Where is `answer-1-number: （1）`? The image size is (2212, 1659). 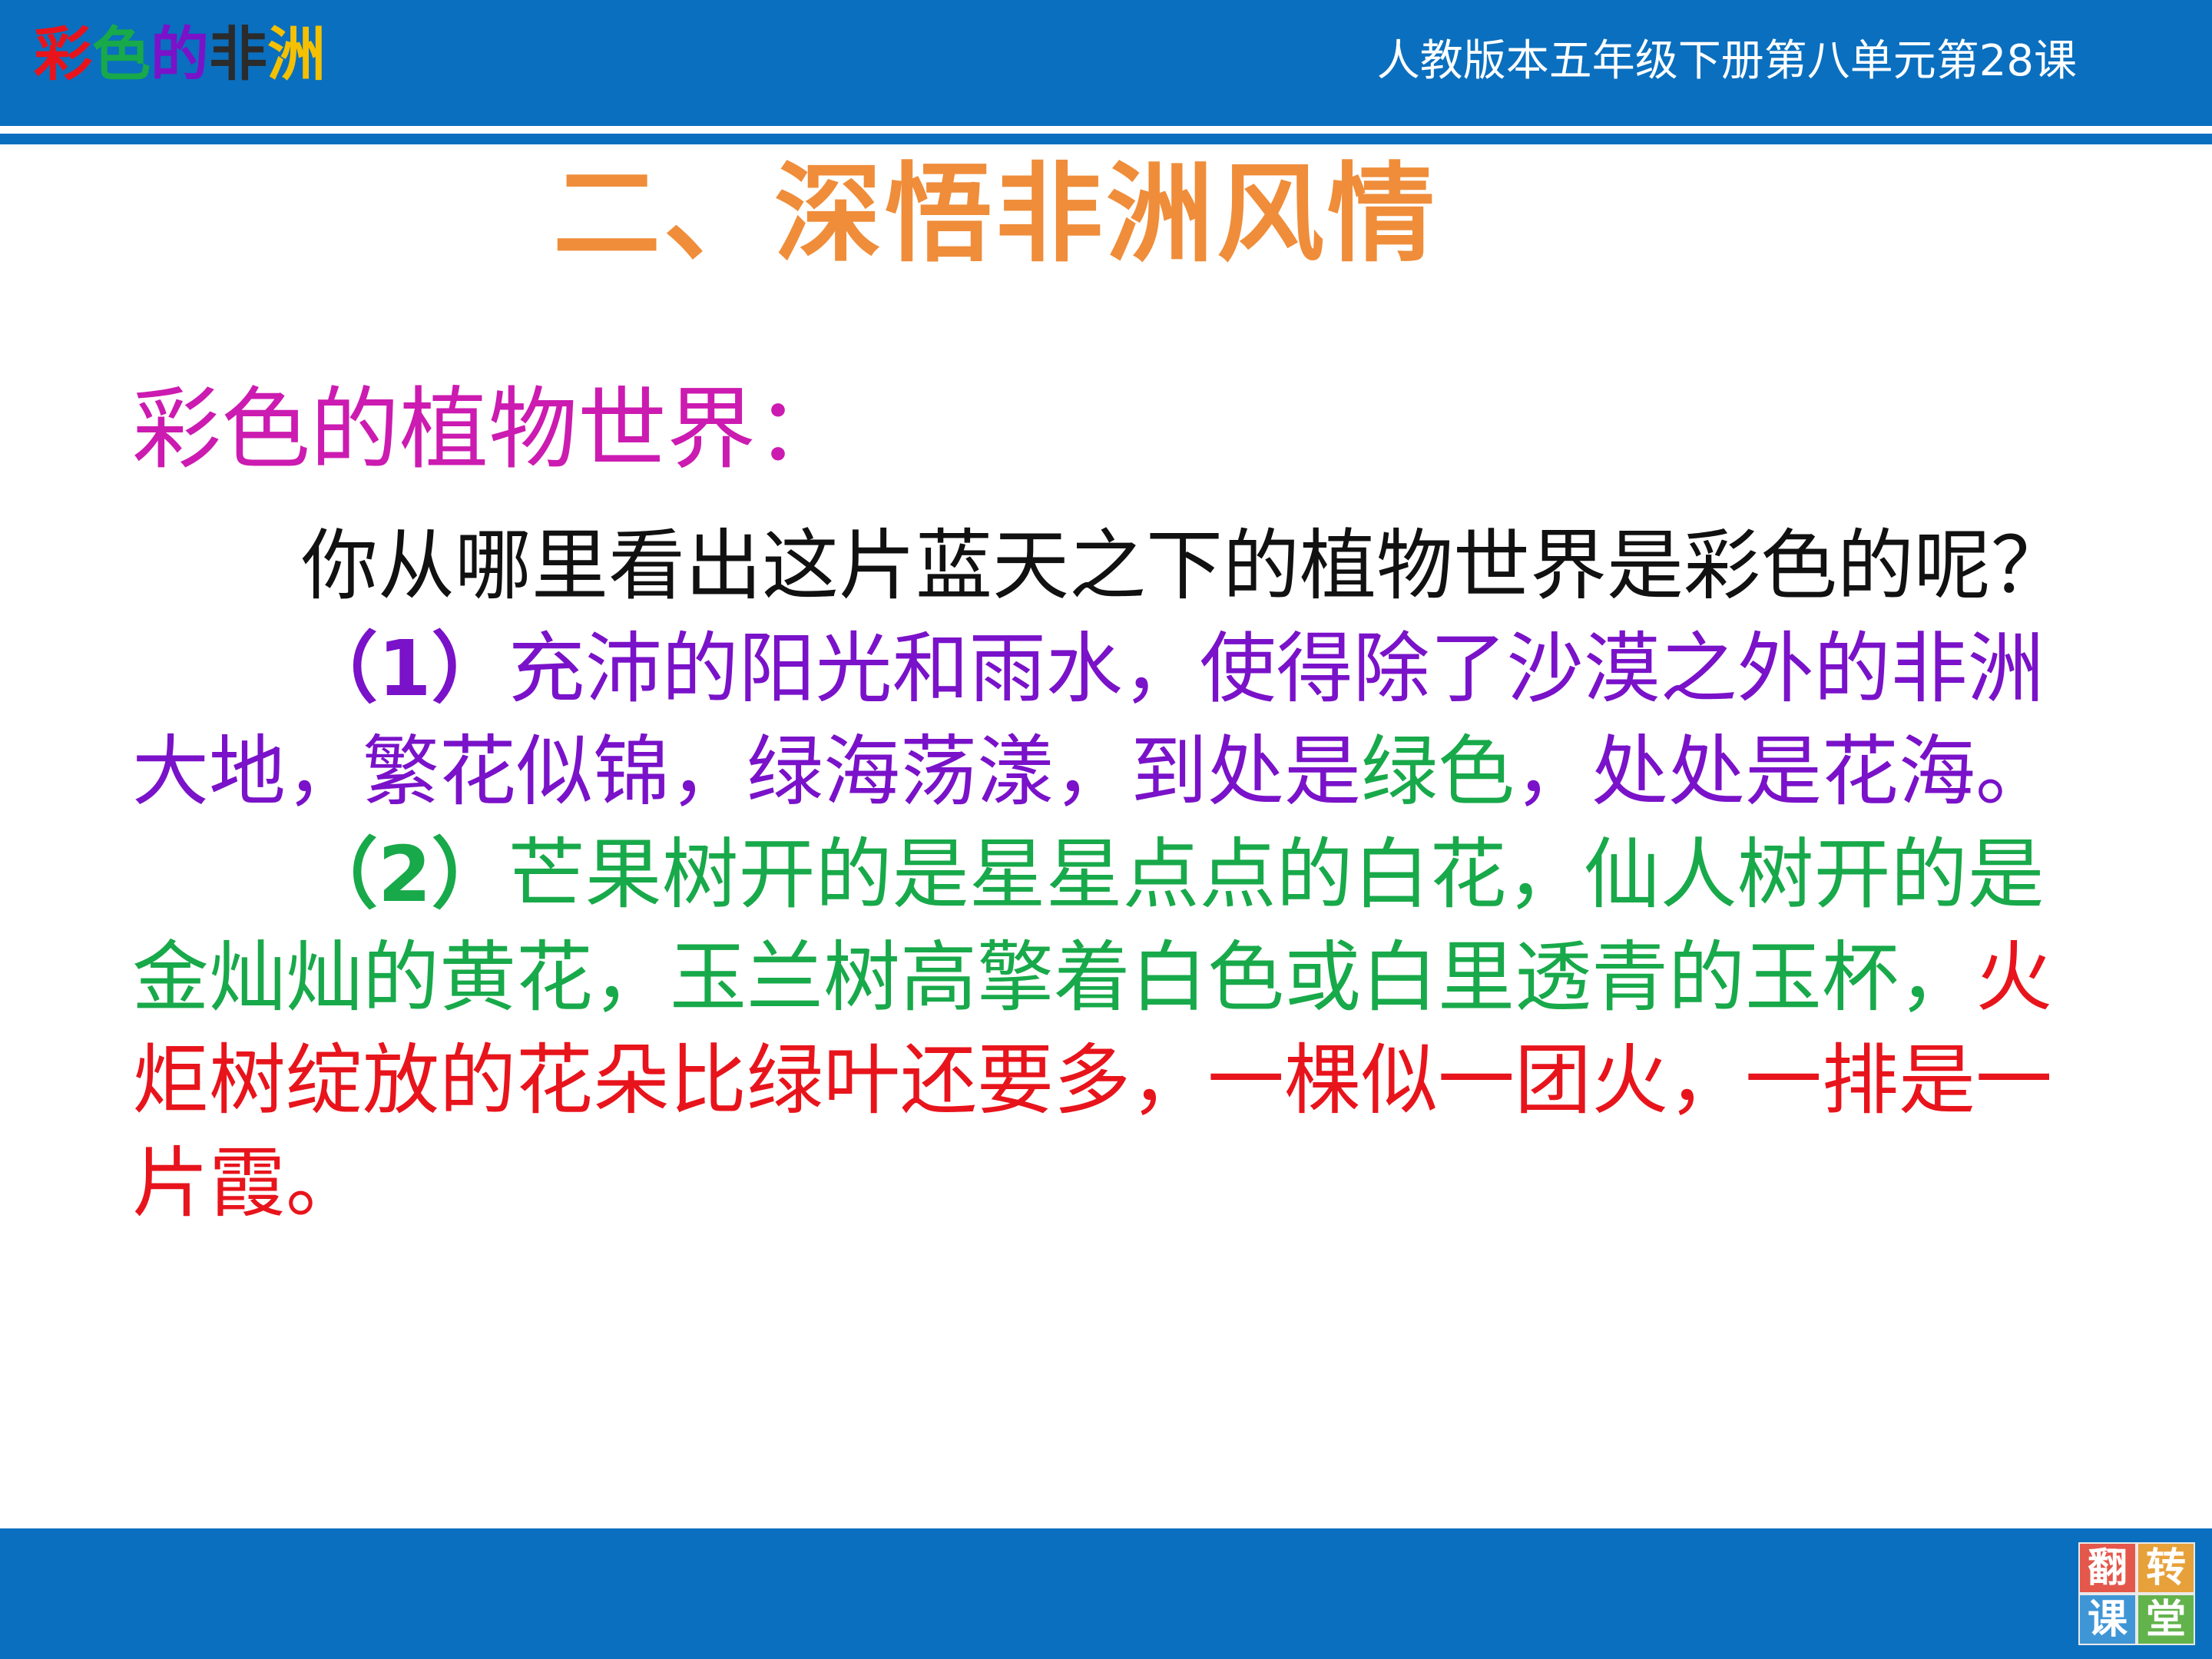
answer-1-number: （1） is located at coordinates (405, 669).